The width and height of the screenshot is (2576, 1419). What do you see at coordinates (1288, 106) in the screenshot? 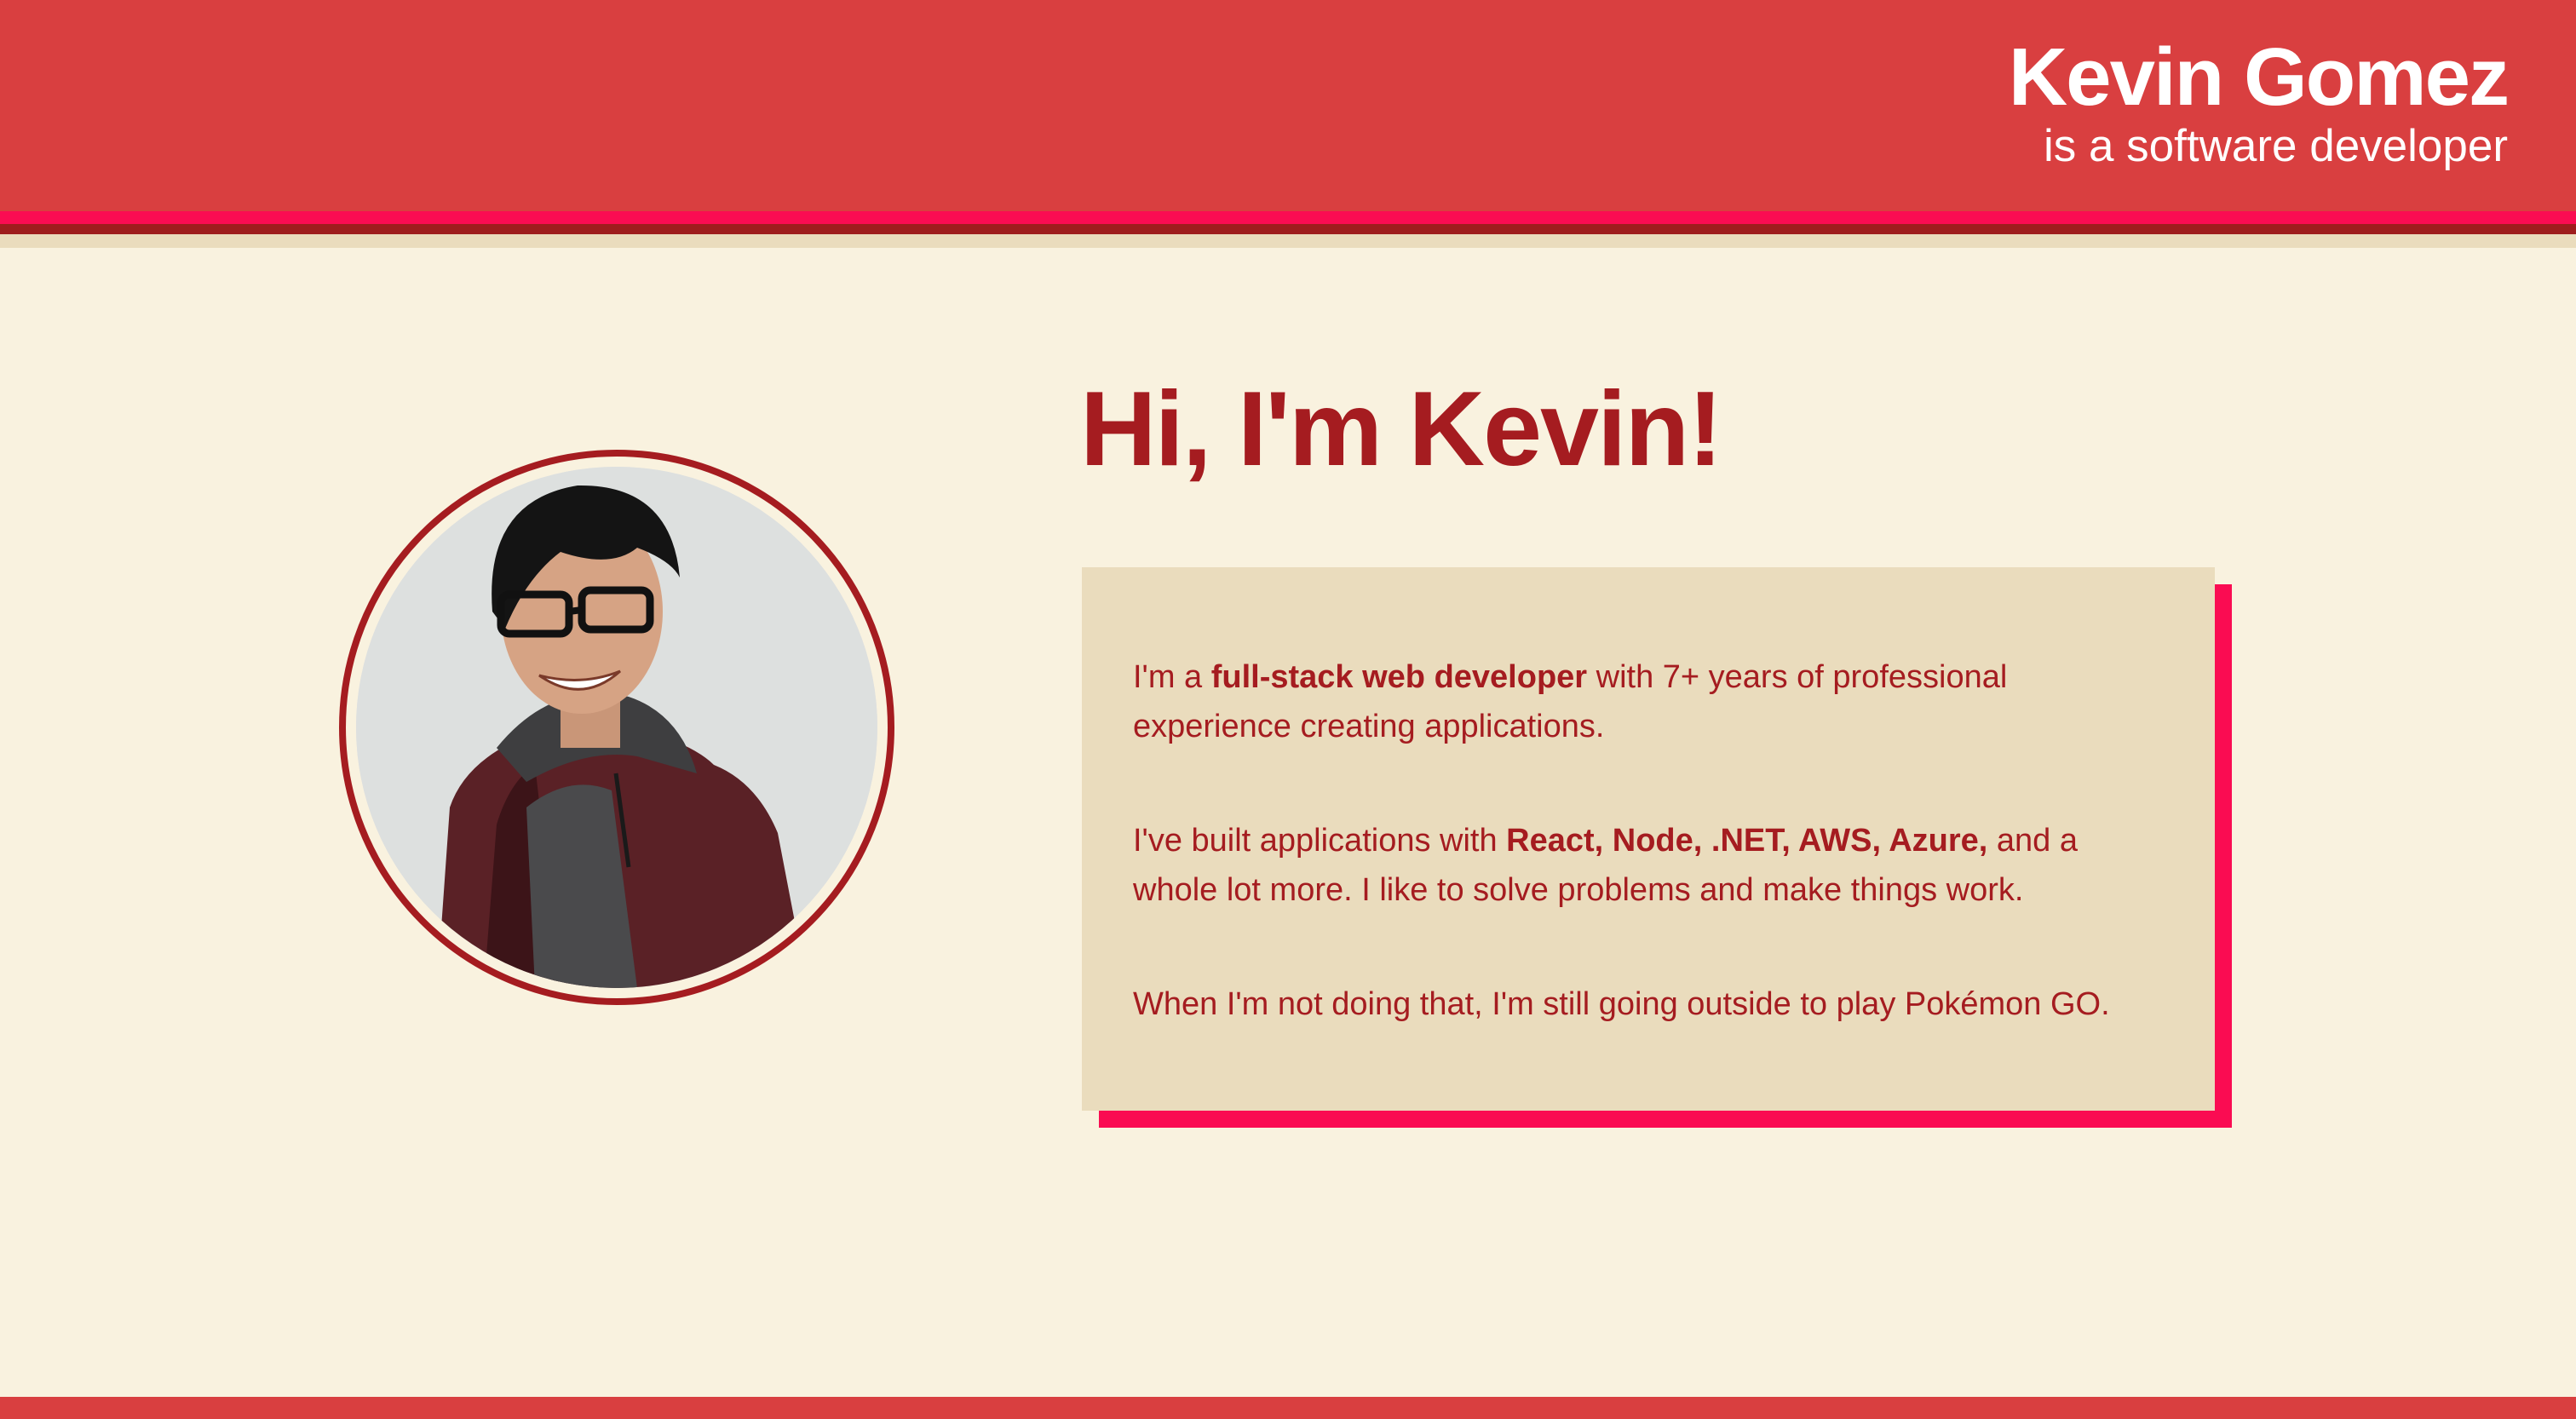
I see `site-header: Kevin Gomez is a software developer` at bounding box center [1288, 106].